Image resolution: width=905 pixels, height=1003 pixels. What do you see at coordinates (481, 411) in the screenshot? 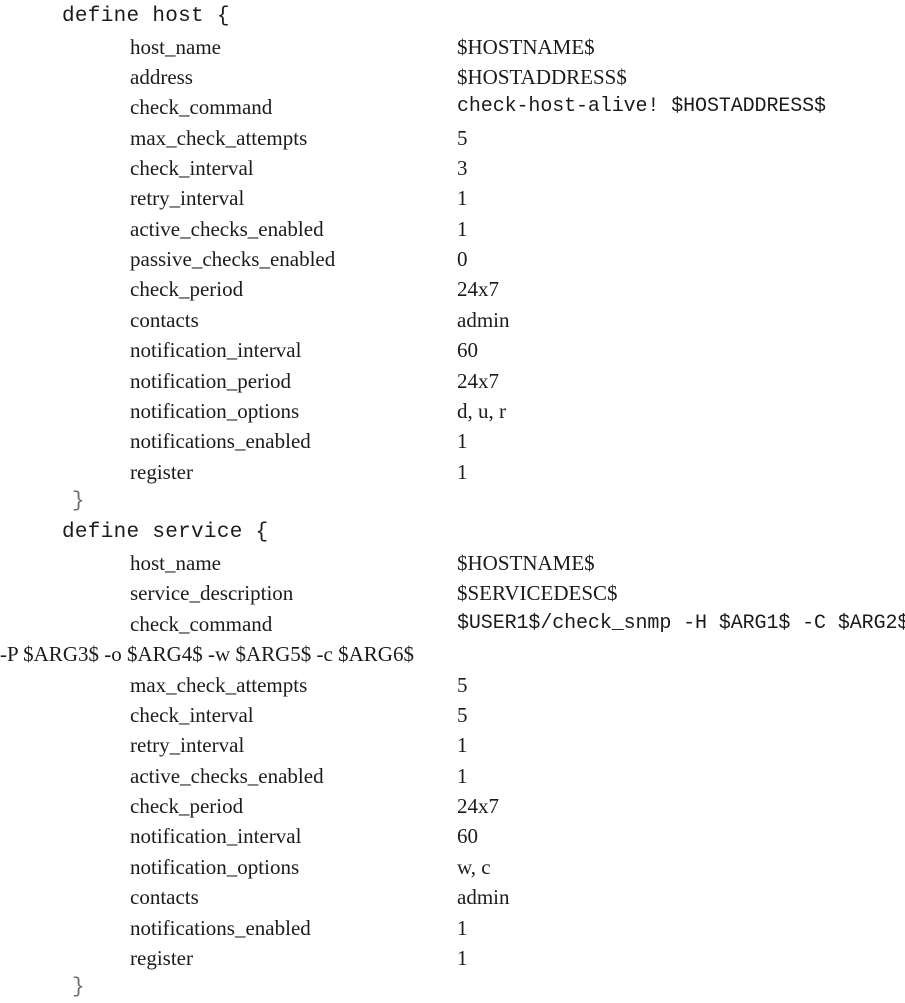
I see `directive-value: d, u, r` at bounding box center [481, 411].